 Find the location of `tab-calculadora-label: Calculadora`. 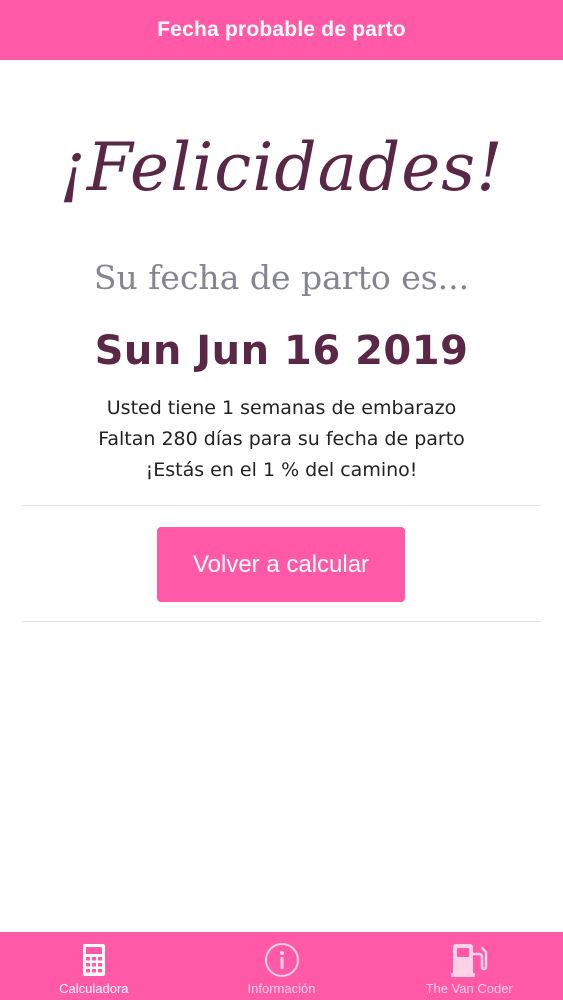

tab-calculadora-label: Calculadora is located at coordinates (94, 988).